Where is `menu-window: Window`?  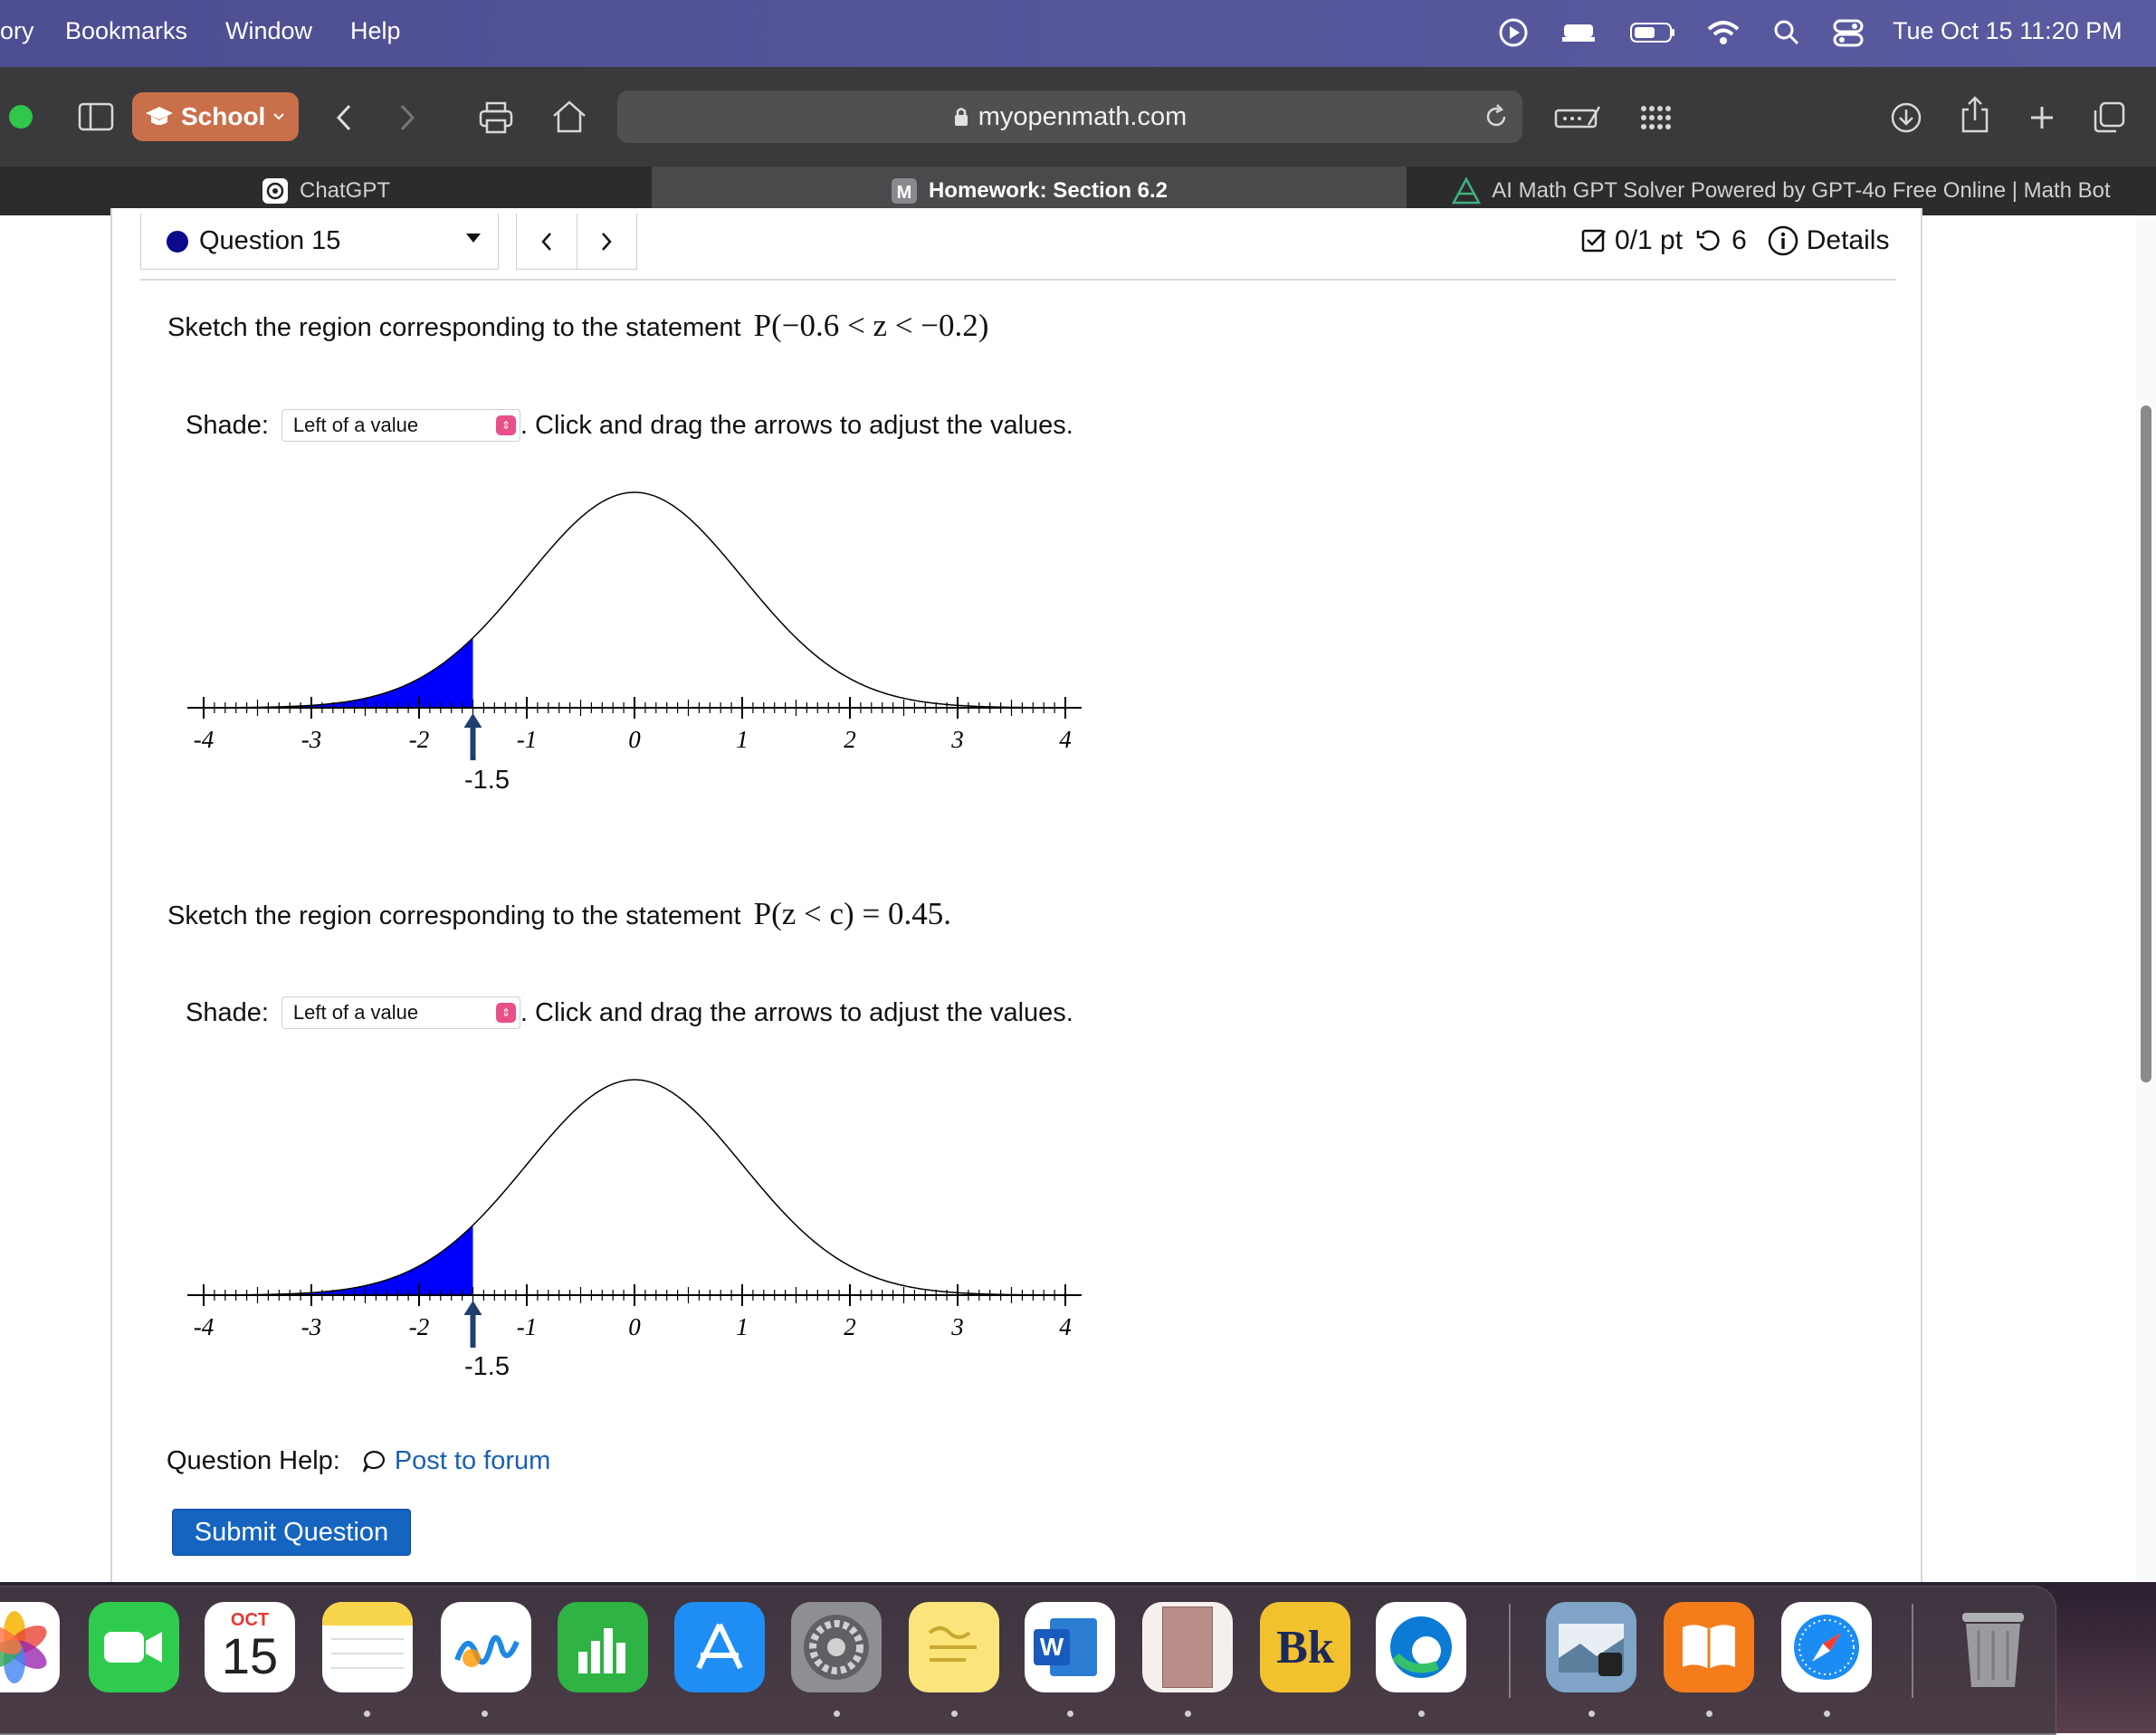
menu-window: Window is located at coordinates (268, 31).